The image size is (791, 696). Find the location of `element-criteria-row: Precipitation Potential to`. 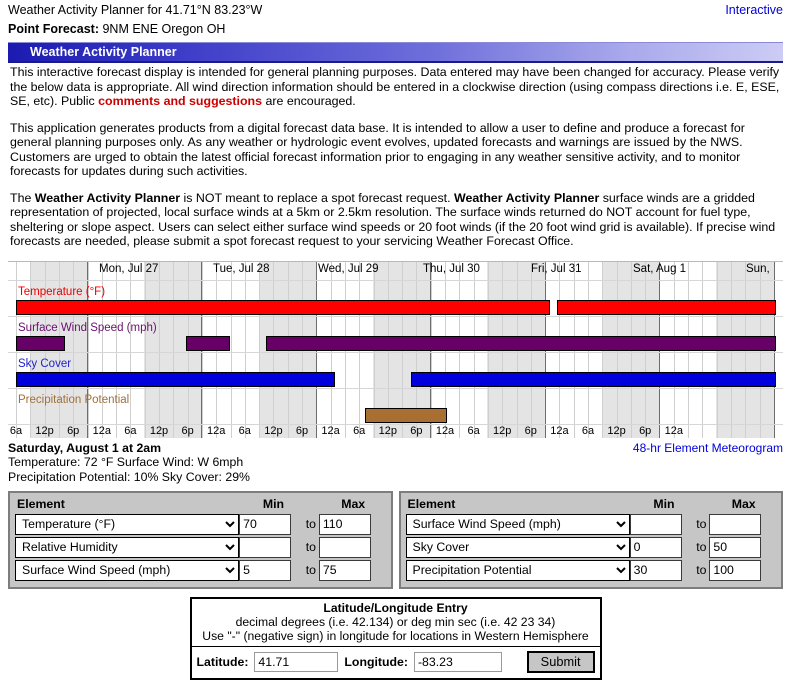

element-criteria-row: Precipitation Potential to is located at coordinates (591, 570).